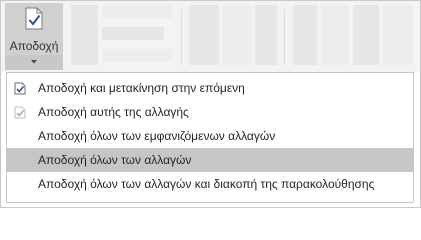  Describe the element at coordinates (210, 112) in the screenshot. I see `menu-item-accept-this-change: Αποδοχή αυτής της αλλαγής` at that location.